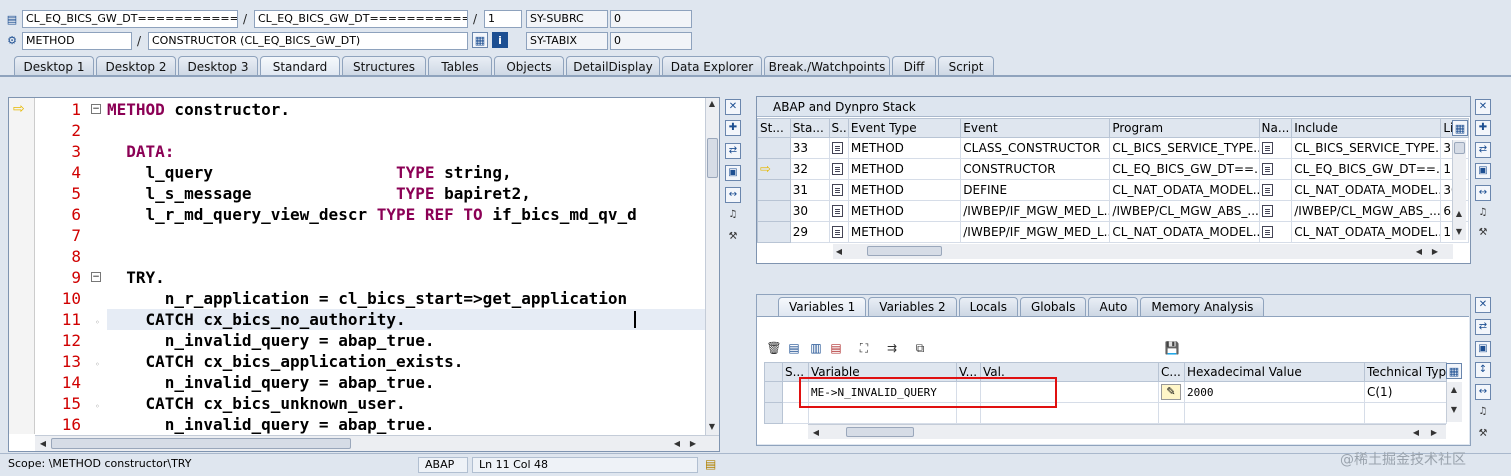  I want to click on tab-script: Script, so click(966, 66).